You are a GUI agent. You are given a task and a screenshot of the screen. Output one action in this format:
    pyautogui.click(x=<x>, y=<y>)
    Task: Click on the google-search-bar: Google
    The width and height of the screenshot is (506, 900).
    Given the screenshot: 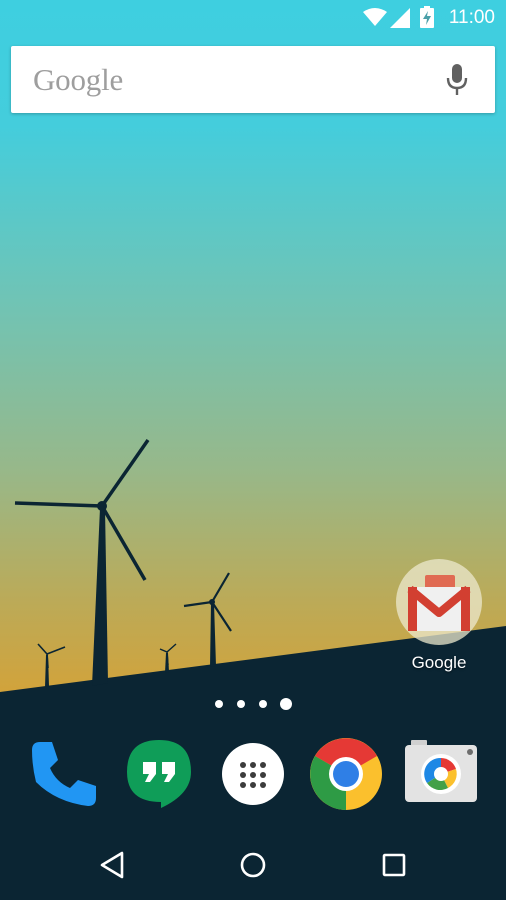 What is the action you would take?
    pyautogui.click(x=253, y=79)
    